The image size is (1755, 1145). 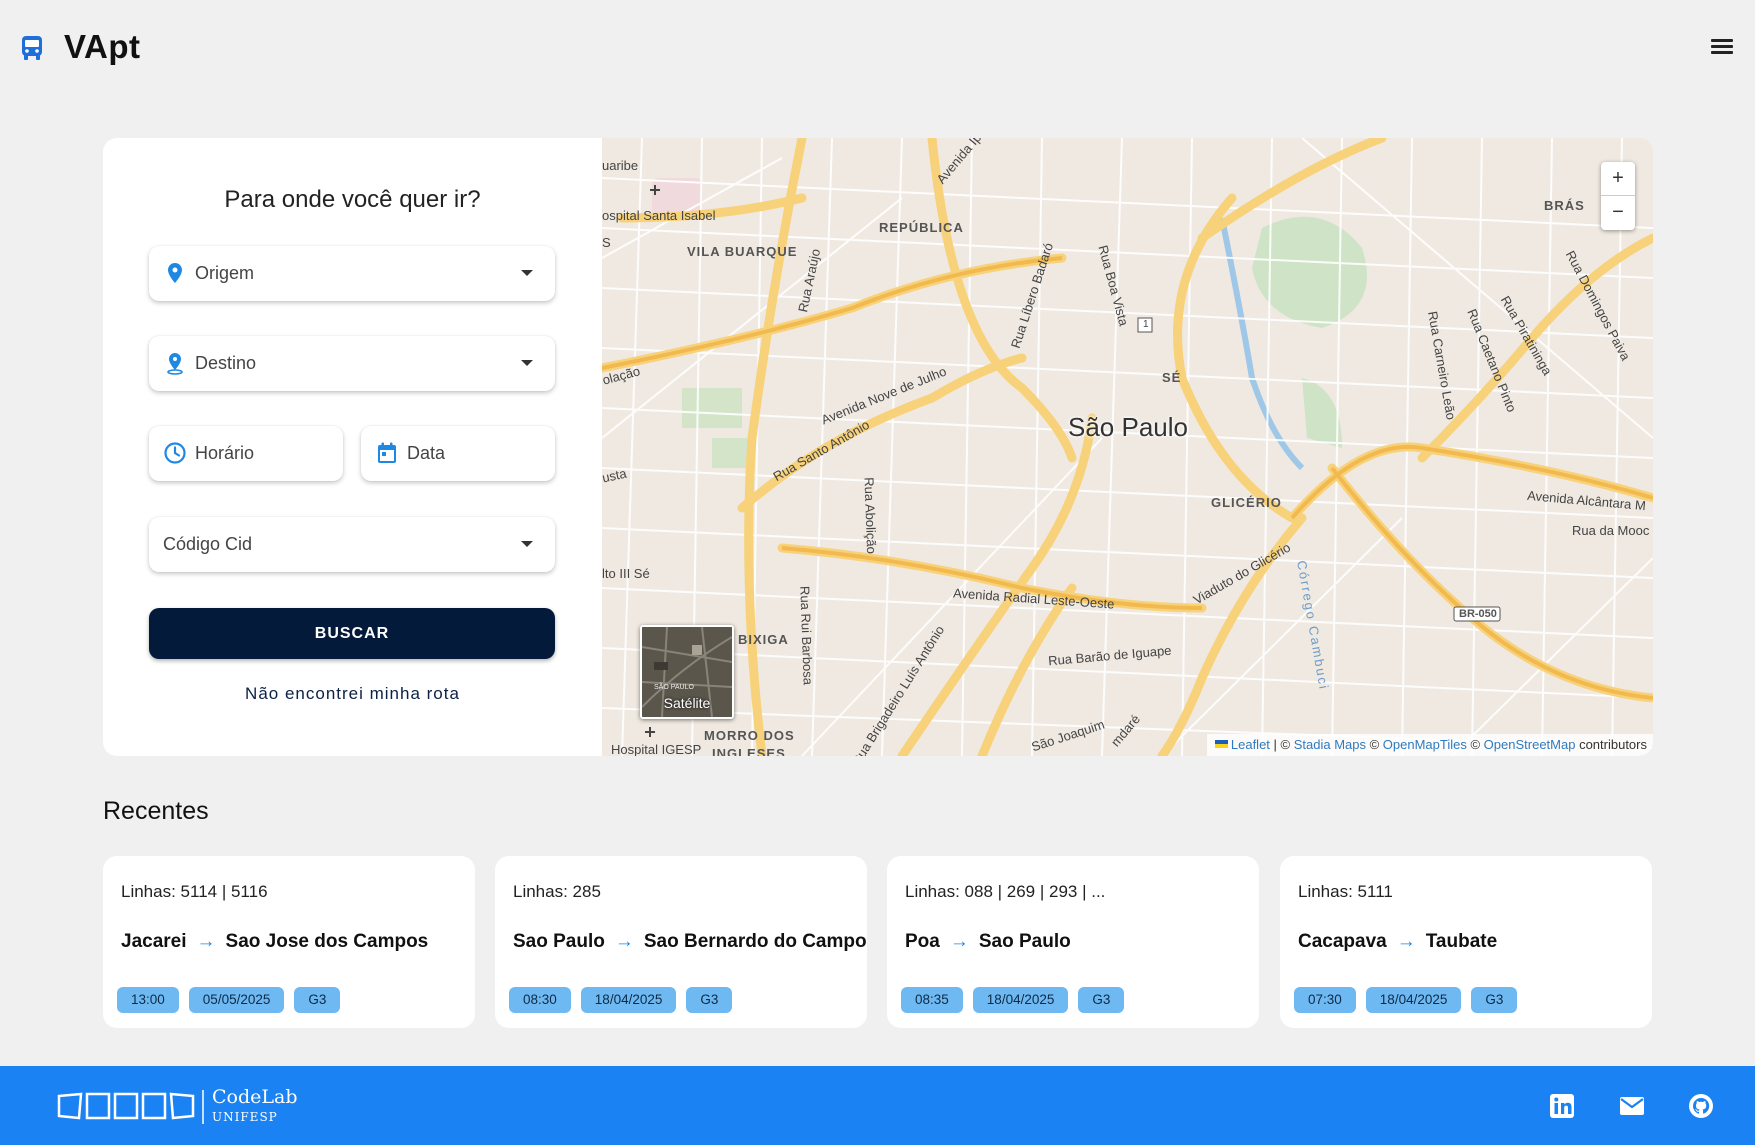 I want to click on satellite-toggle: SÃO PAULO Satélite, so click(x=687, y=672).